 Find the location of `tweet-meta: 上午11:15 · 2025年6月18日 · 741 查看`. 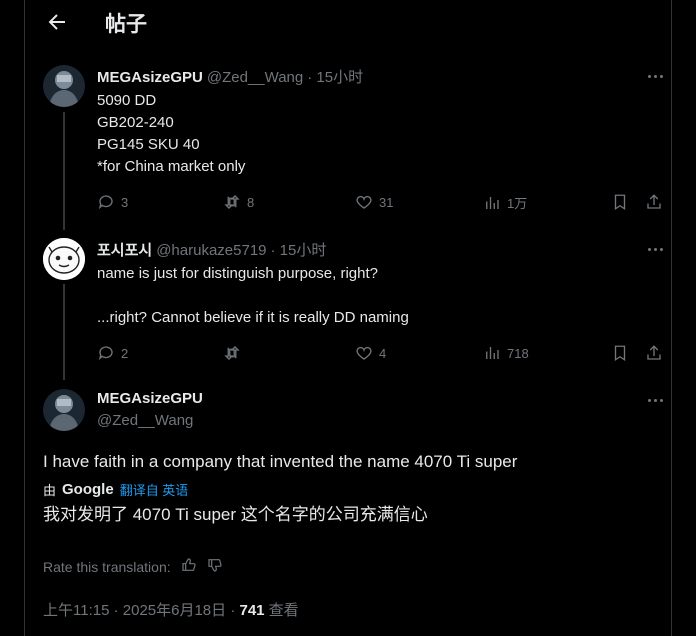

tweet-meta: 上午11:15 · 2025年6月18日 · 741 查看 is located at coordinates (171, 609).